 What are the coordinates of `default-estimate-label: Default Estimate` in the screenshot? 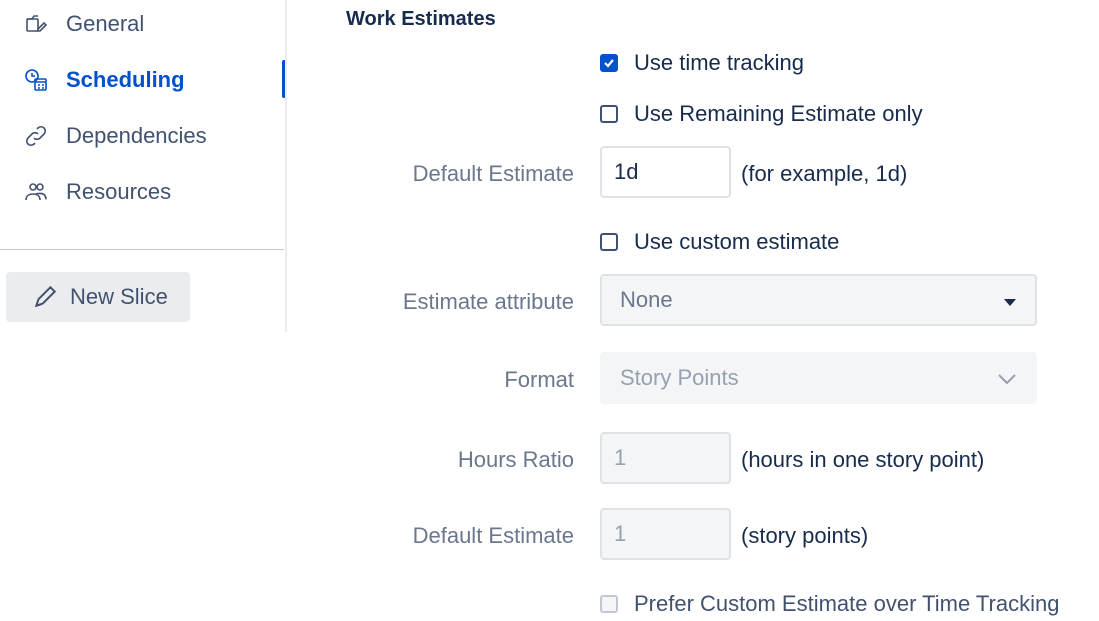 It's located at (493, 173).